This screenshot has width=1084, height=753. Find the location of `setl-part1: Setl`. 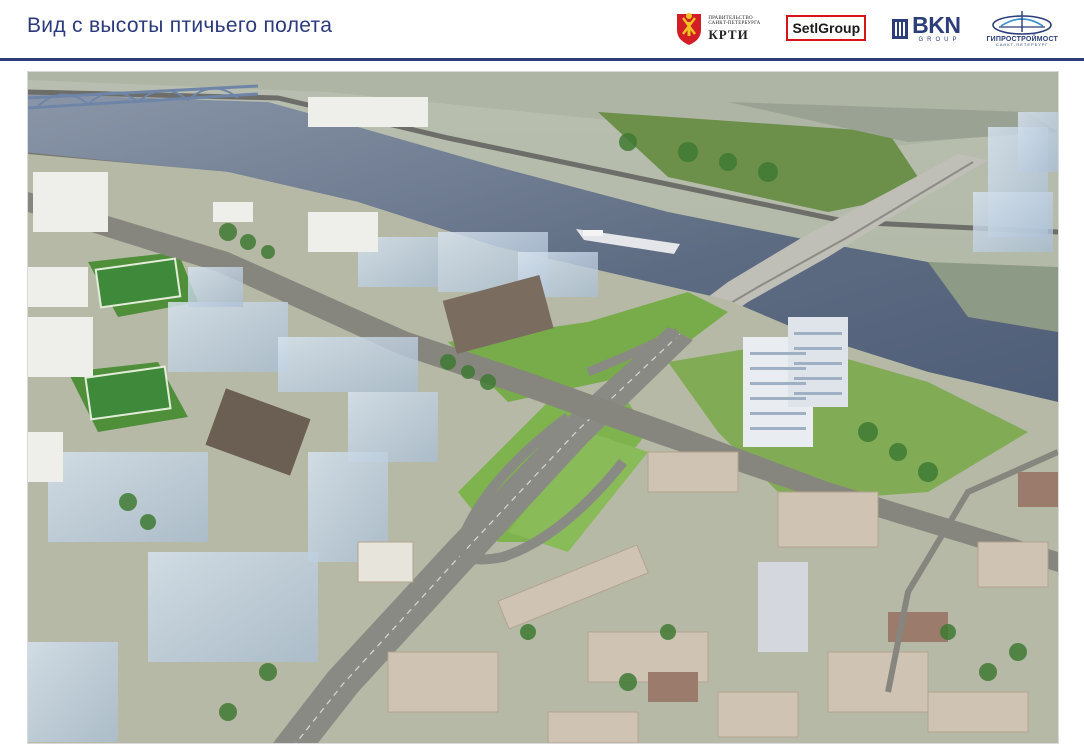

setl-part1: Setl is located at coordinates (805, 28).